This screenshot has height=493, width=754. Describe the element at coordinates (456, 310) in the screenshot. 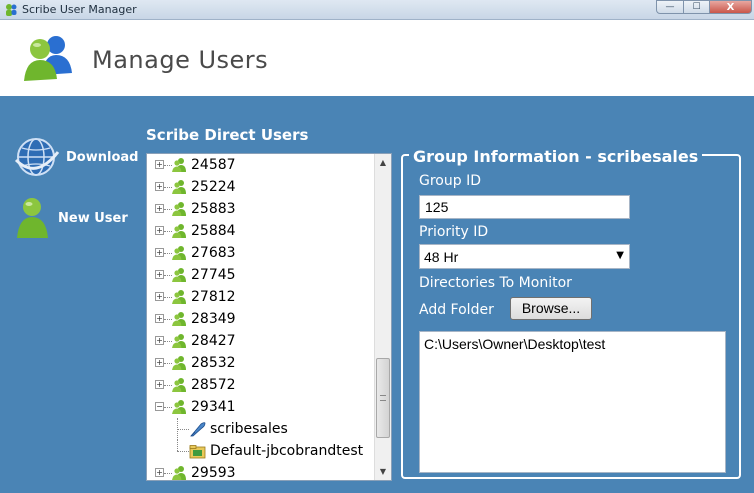

I see `add-folder-label: Add Folder` at that location.